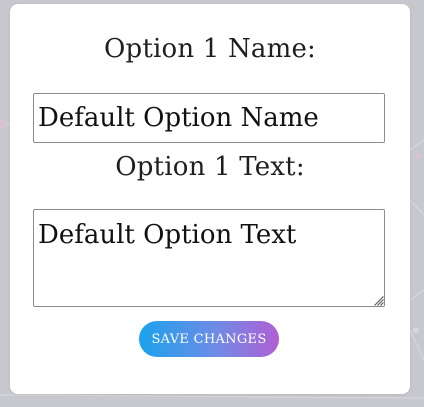 The height and width of the screenshot is (407, 424). What do you see at coordinates (210, 167) in the screenshot?
I see `option-text-label: Option 1 Text:` at bounding box center [210, 167].